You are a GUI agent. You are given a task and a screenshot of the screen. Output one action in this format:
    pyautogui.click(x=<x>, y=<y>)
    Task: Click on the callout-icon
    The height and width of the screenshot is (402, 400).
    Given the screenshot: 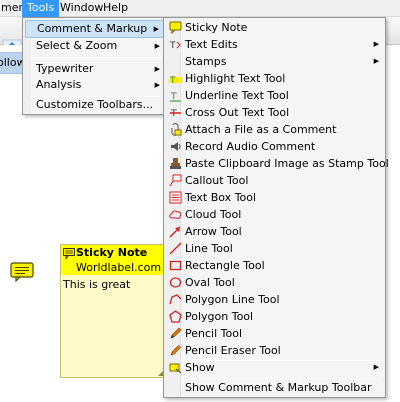 What is the action you would take?
    pyautogui.click(x=175, y=180)
    